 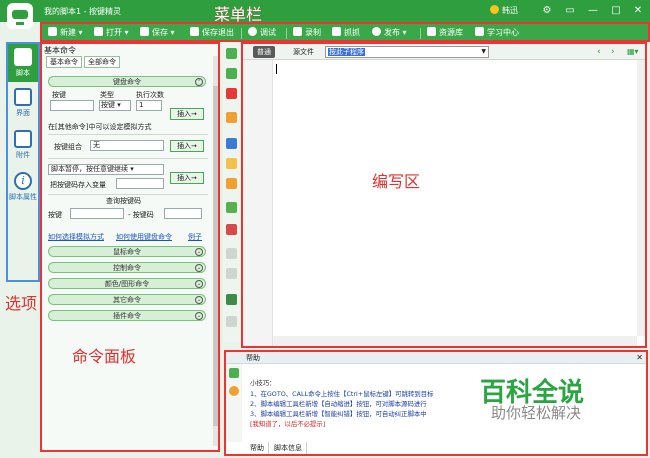 I want to click on arrow-down-icon, so click(x=231, y=53).